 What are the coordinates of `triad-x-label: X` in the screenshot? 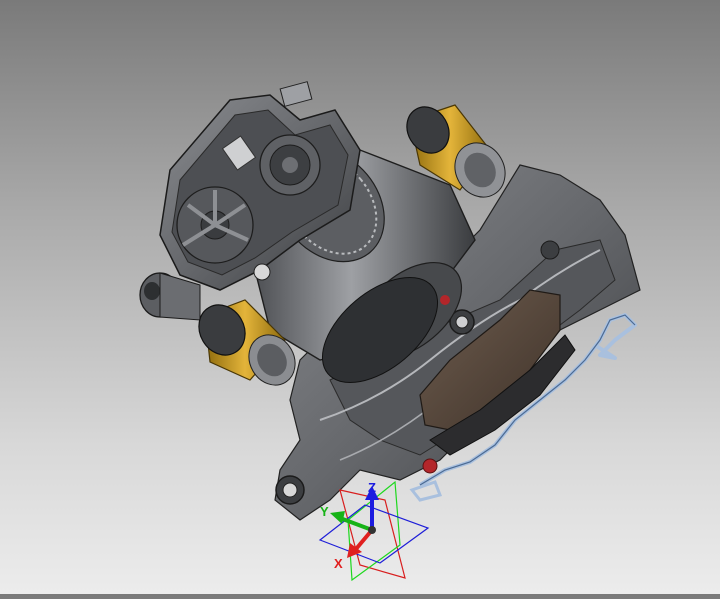 It's located at (338, 563).